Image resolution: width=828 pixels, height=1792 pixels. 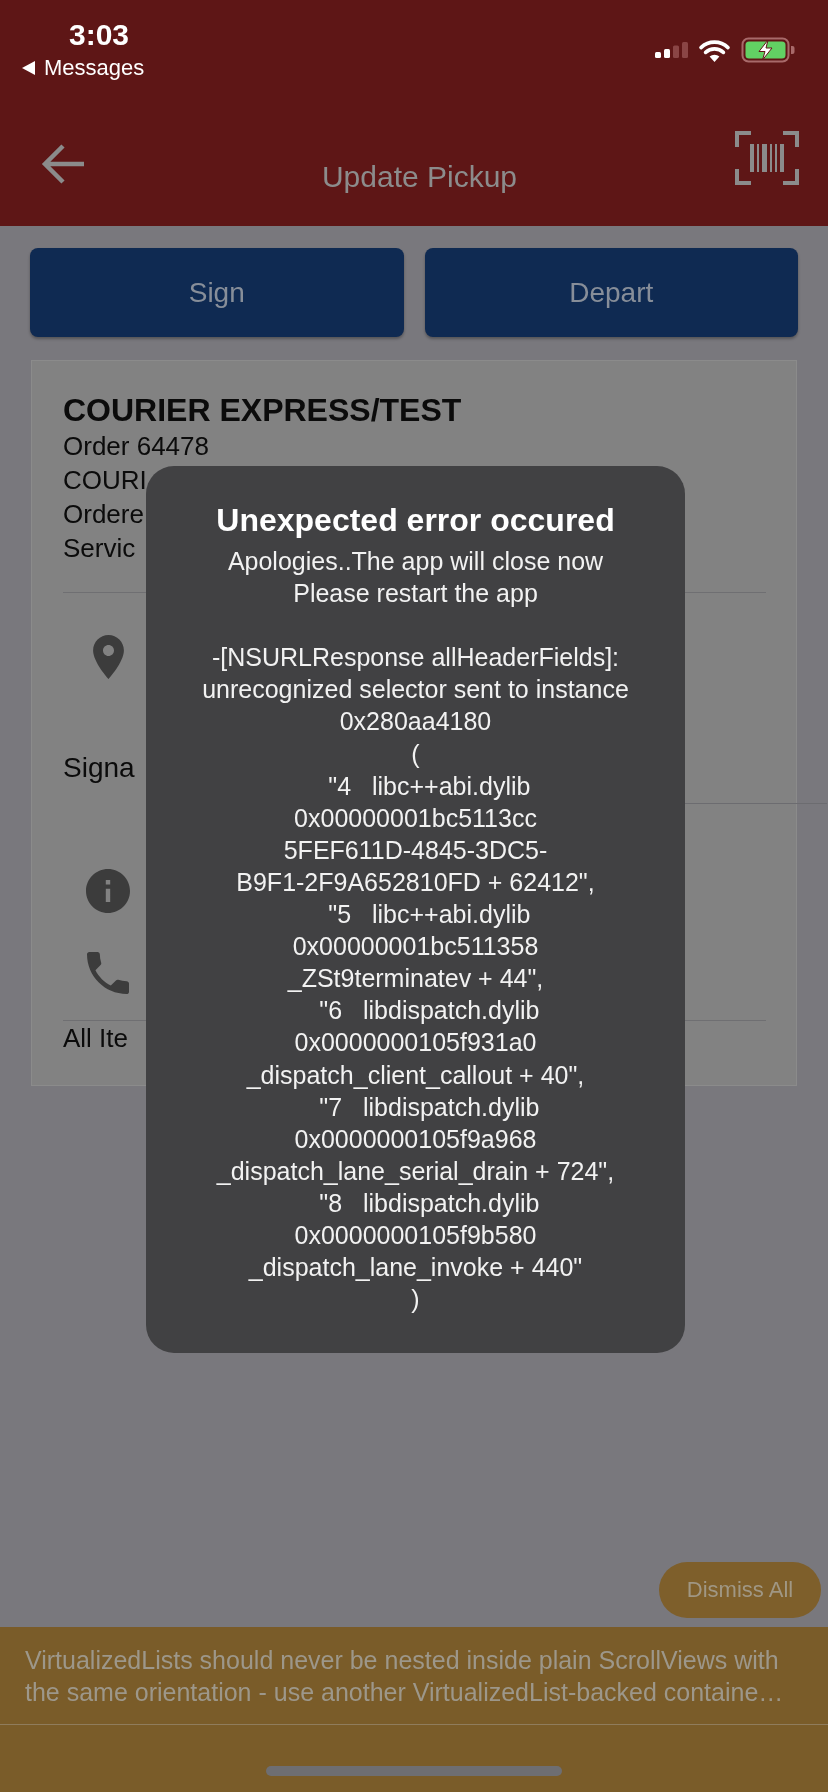 What do you see at coordinates (217, 292) in the screenshot?
I see `action-button: Sign` at bounding box center [217, 292].